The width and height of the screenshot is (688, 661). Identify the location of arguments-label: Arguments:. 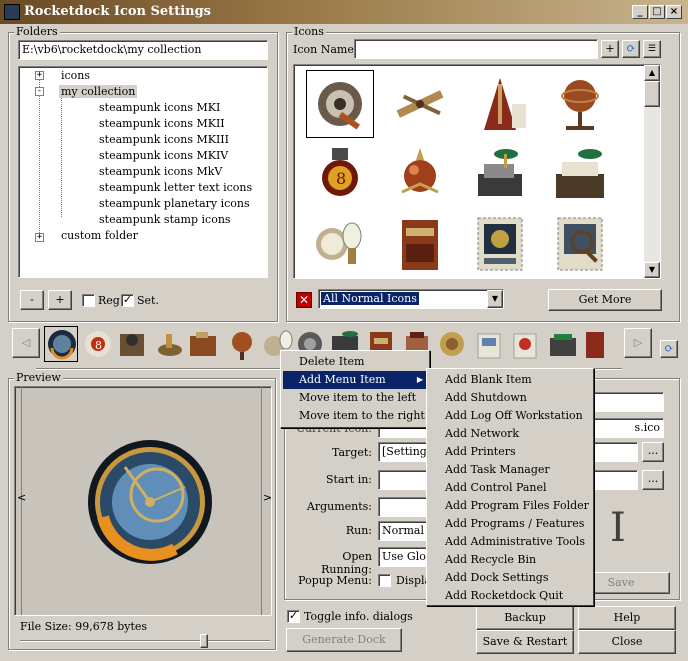
(339, 506).